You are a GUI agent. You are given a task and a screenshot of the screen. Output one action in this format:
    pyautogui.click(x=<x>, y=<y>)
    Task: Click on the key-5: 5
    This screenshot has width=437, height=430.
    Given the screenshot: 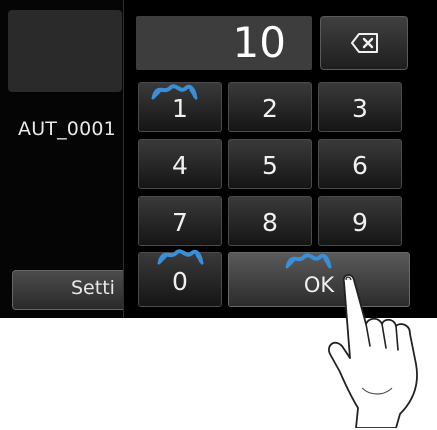 What is the action you would take?
    pyautogui.click(x=270, y=164)
    